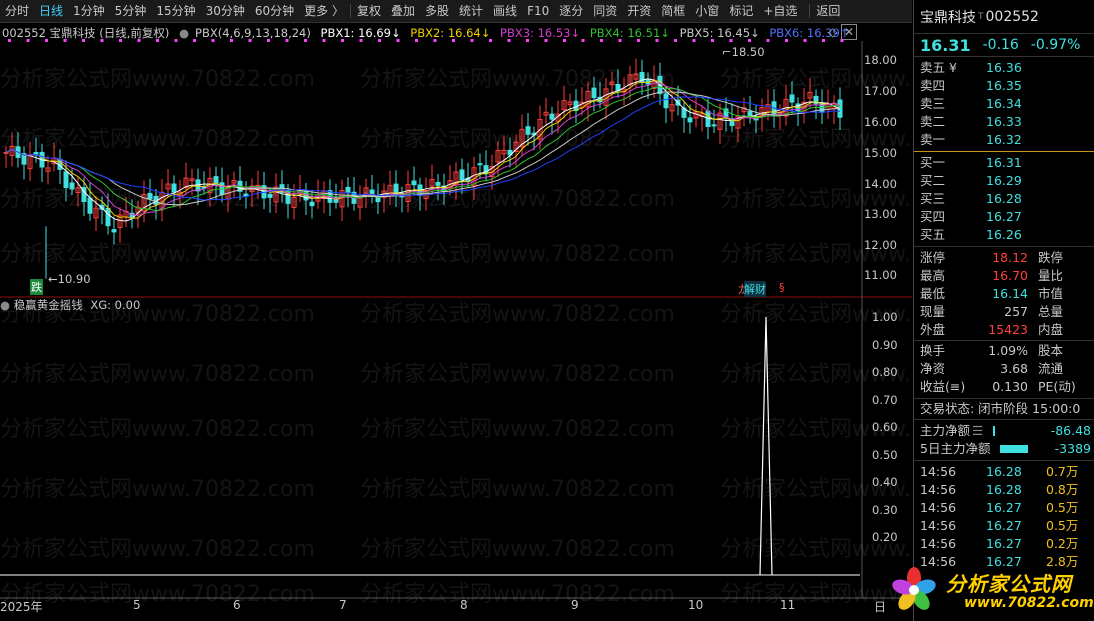 Image resolution: width=1094 pixels, height=621 pixels. Describe the element at coordinates (1012, 16) in the screenshot. I see `stock-code: 002552` at that location.